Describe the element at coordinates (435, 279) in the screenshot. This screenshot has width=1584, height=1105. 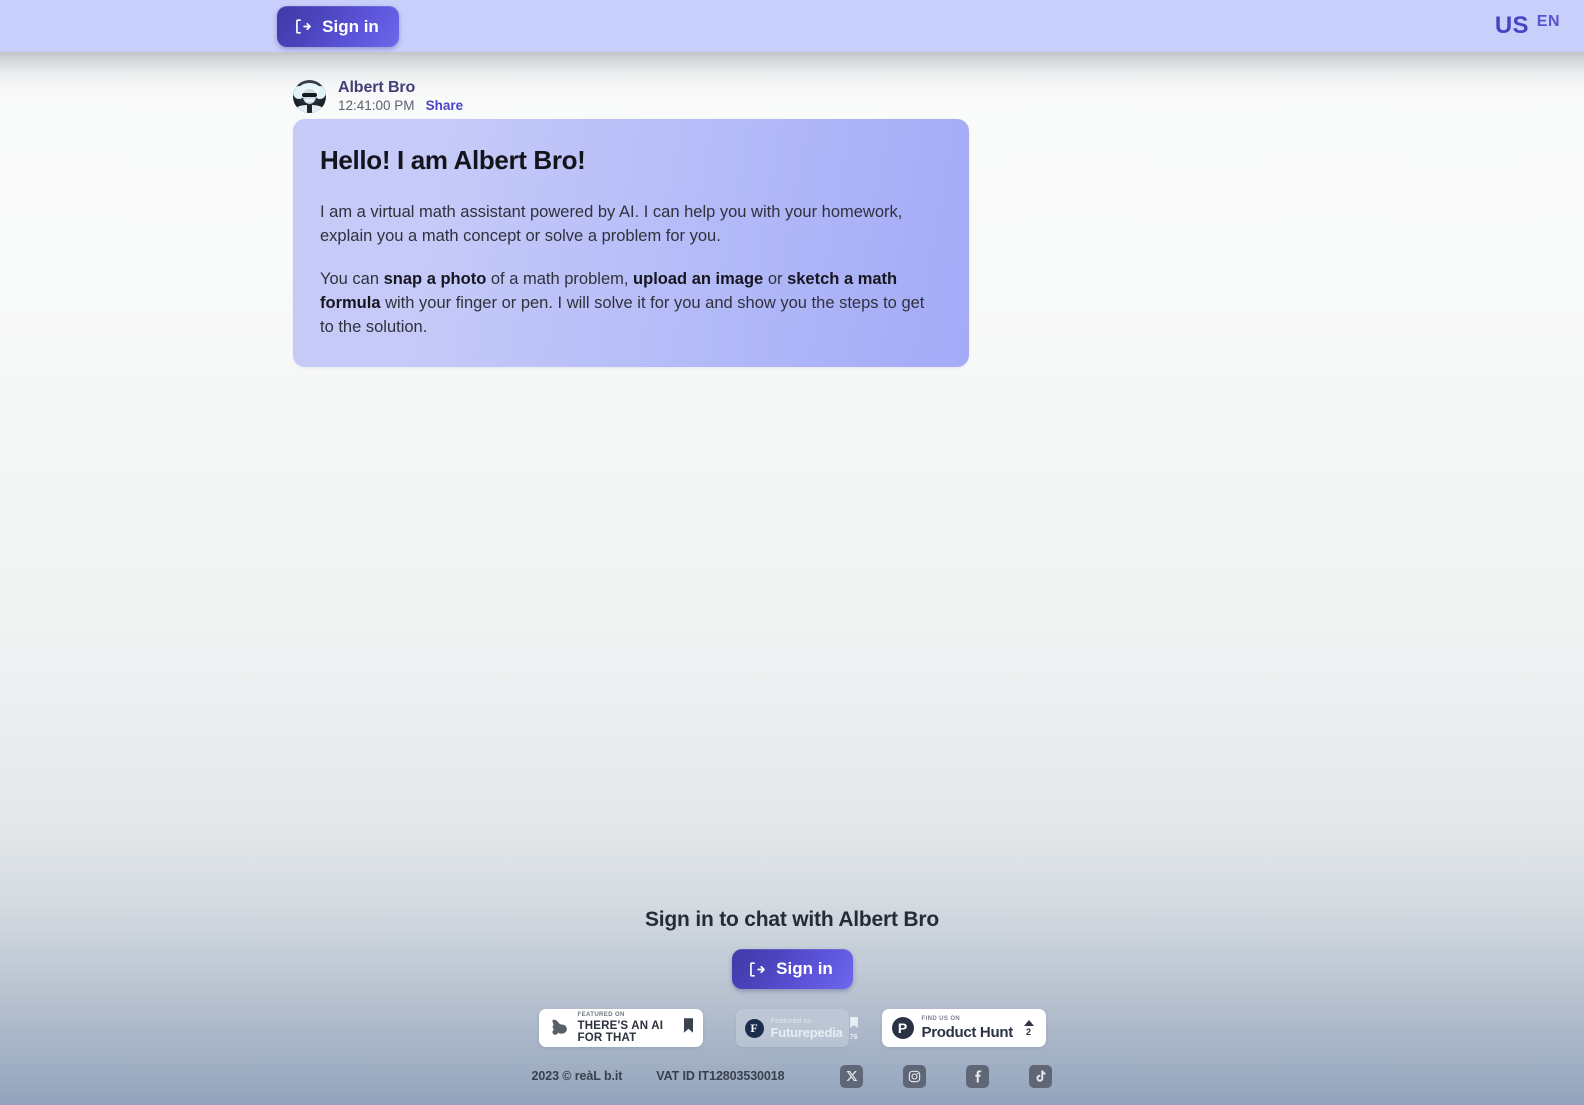
I see `p2-bold-snap-a-photo: snap a photo` at that location.